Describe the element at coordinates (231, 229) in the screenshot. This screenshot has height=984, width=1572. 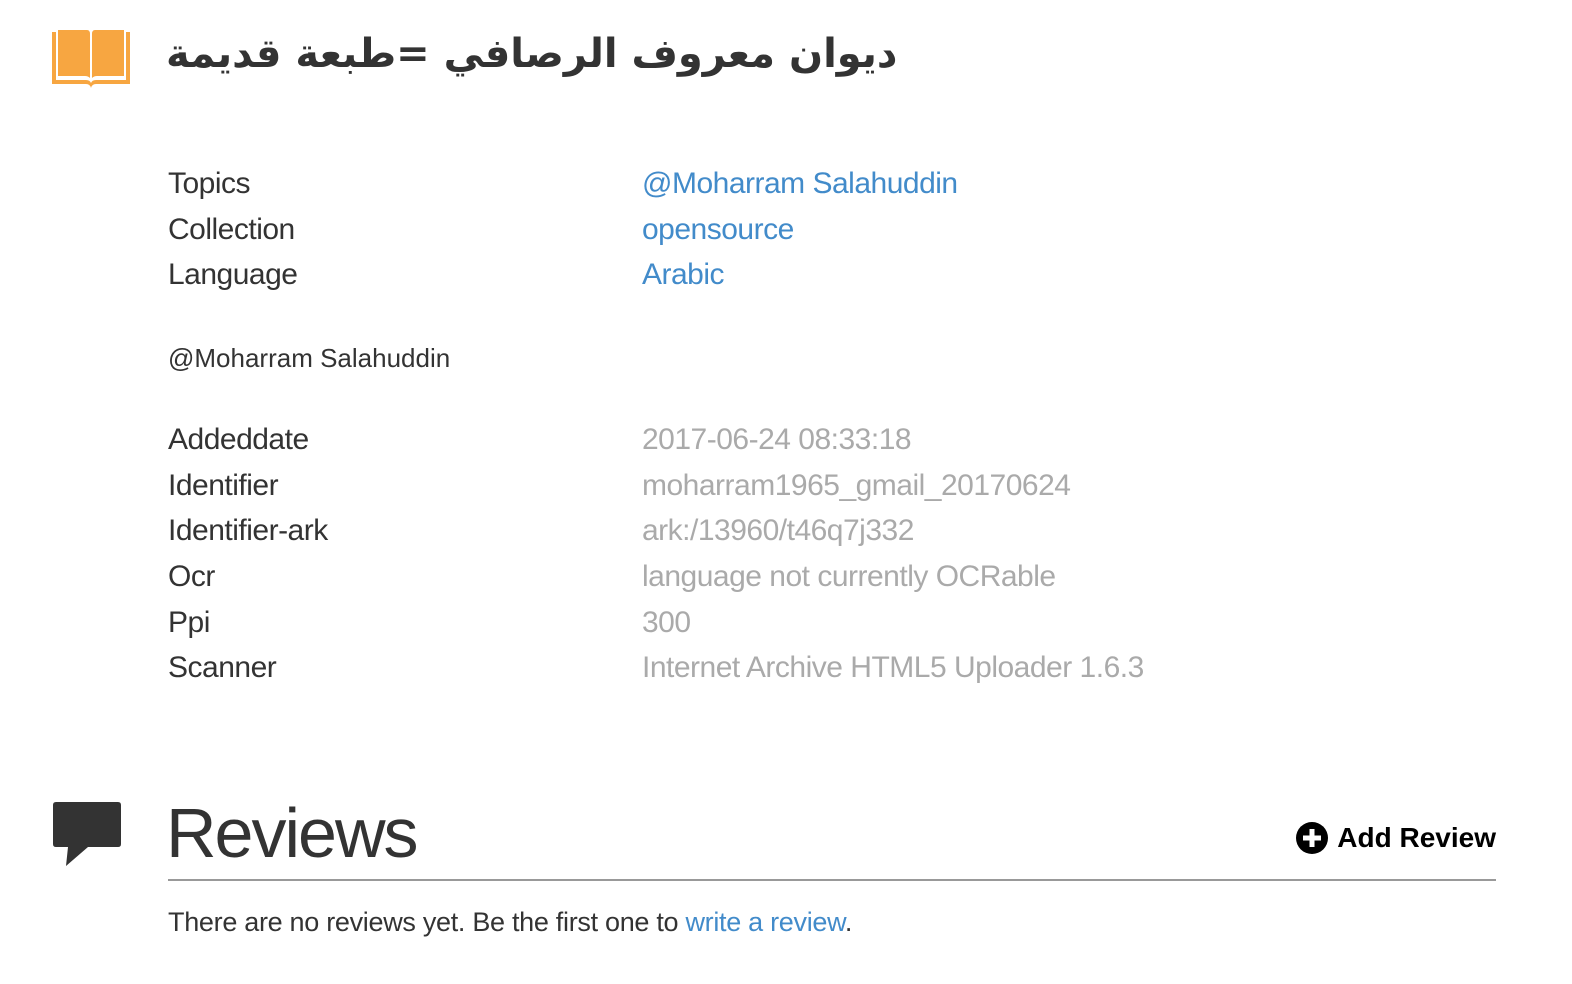
I see `metadata-label: Collection` at that location.